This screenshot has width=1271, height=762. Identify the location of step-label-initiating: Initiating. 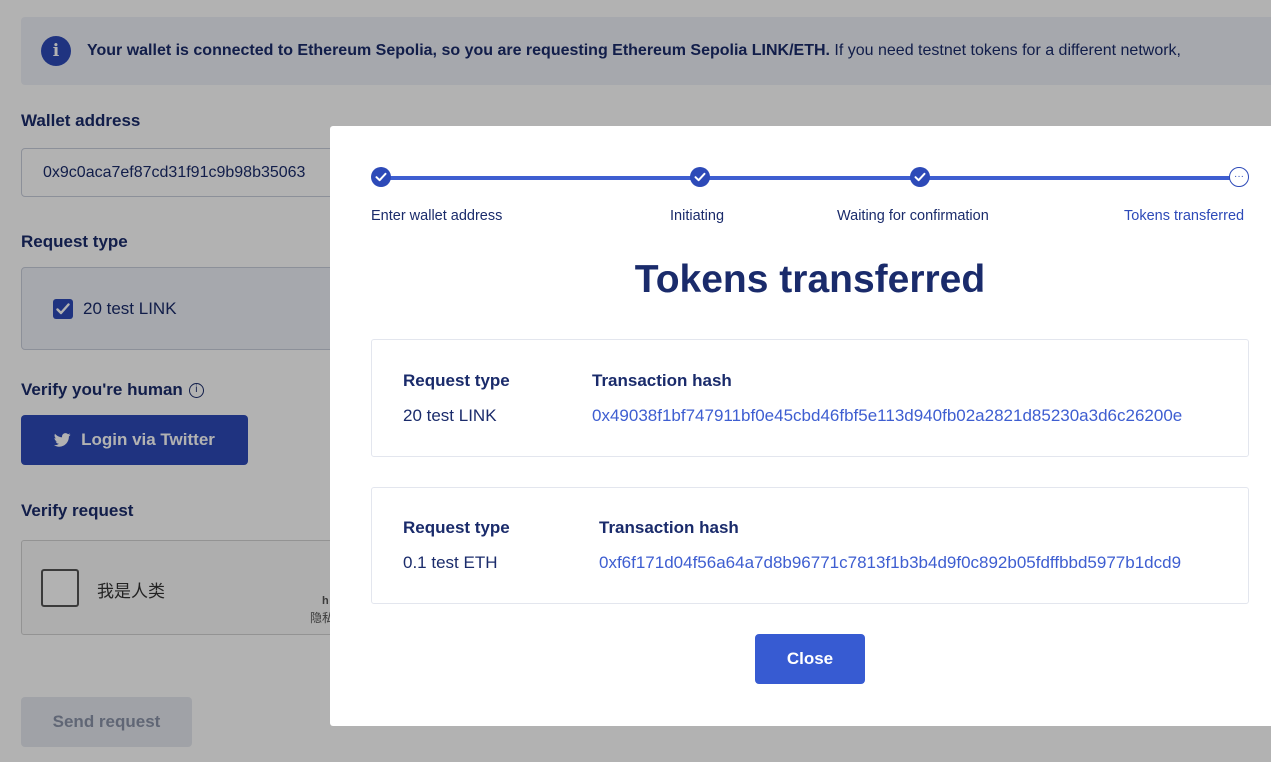
(697, 216).